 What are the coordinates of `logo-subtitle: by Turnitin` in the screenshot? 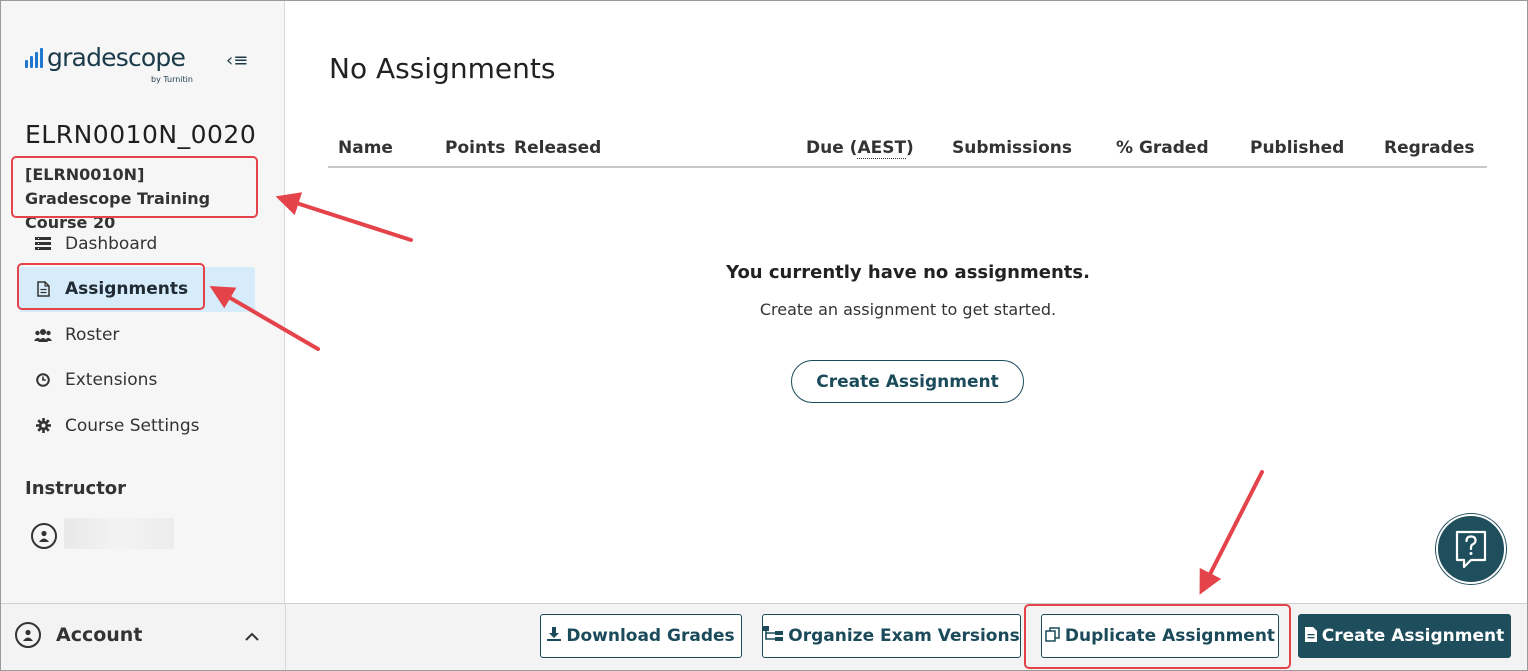 It's located at (172, 79).